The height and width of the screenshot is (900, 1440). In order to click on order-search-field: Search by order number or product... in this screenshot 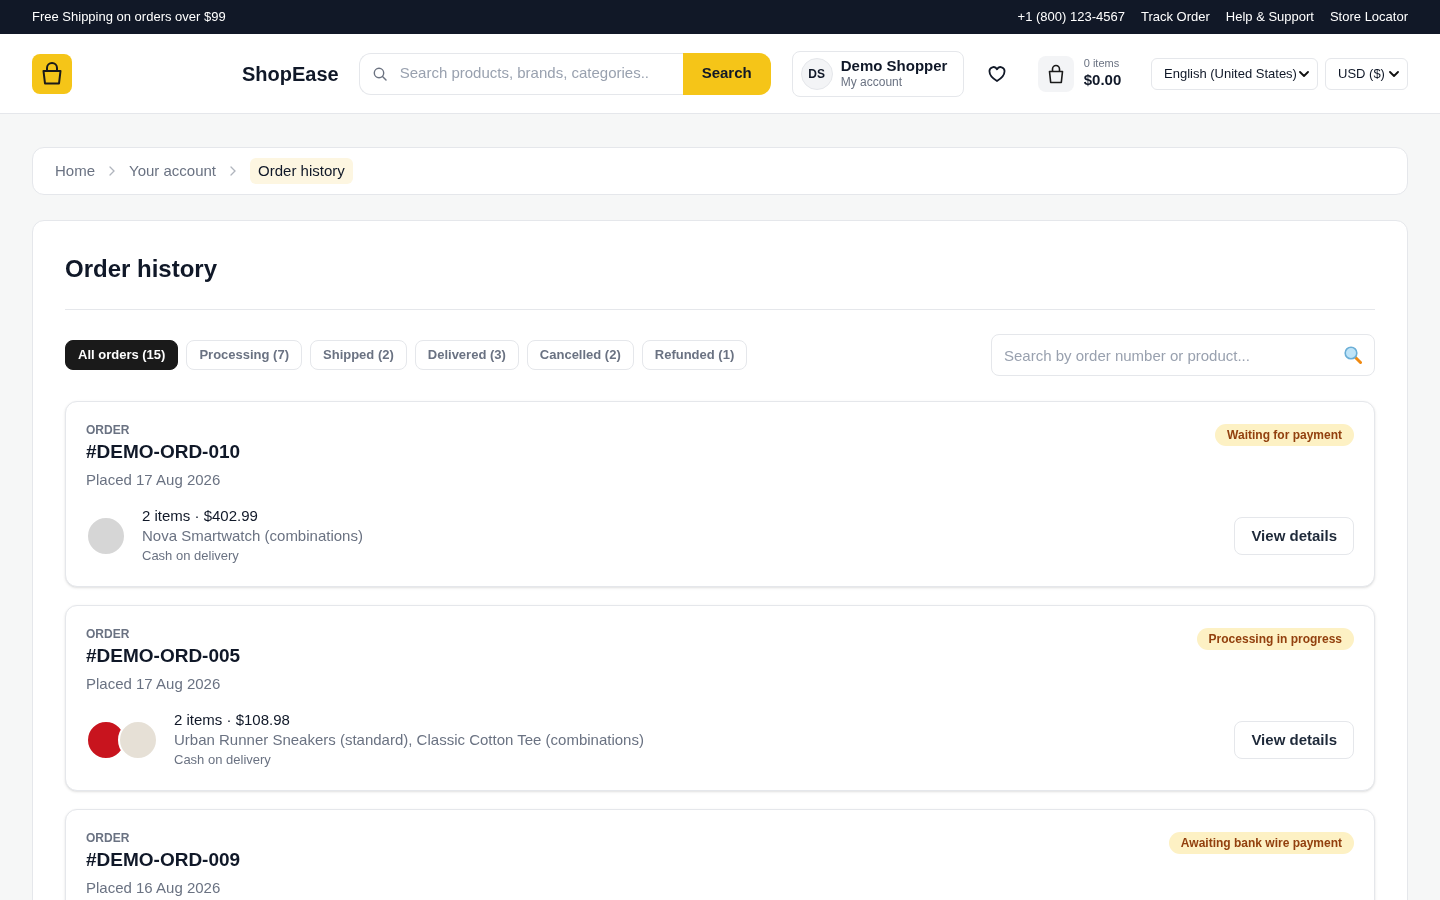, I will do `click(1183, 355)`.